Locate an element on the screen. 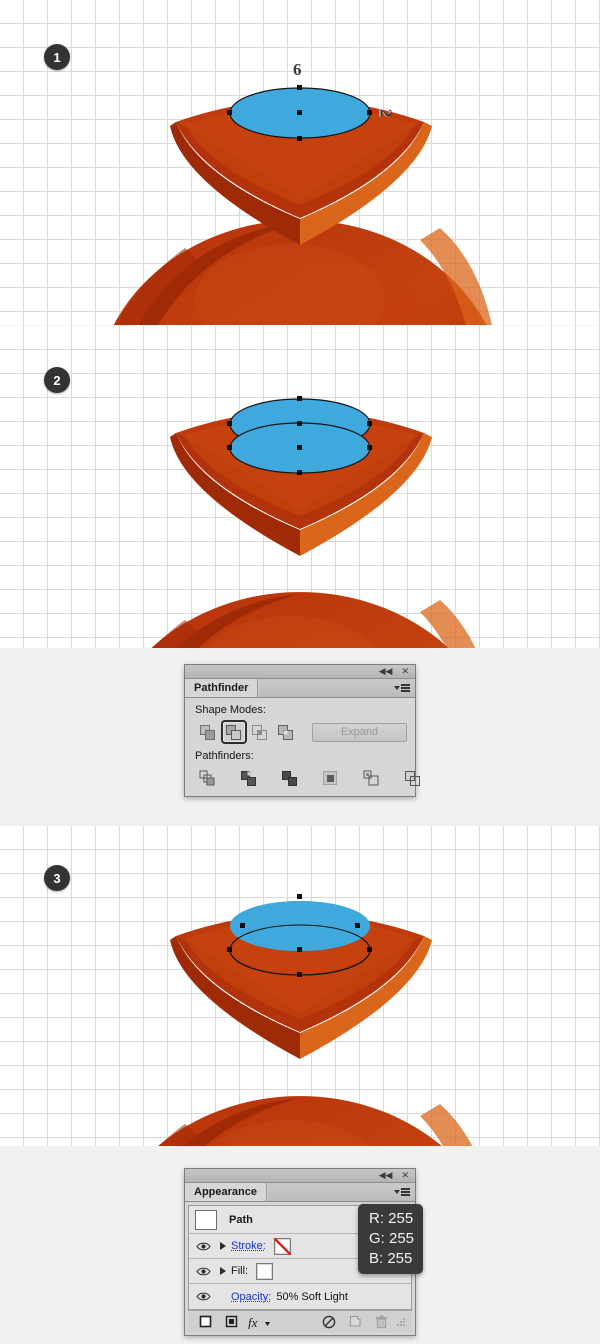  tooltip-blue: B: 255 is located at coordinates (391, 1258).